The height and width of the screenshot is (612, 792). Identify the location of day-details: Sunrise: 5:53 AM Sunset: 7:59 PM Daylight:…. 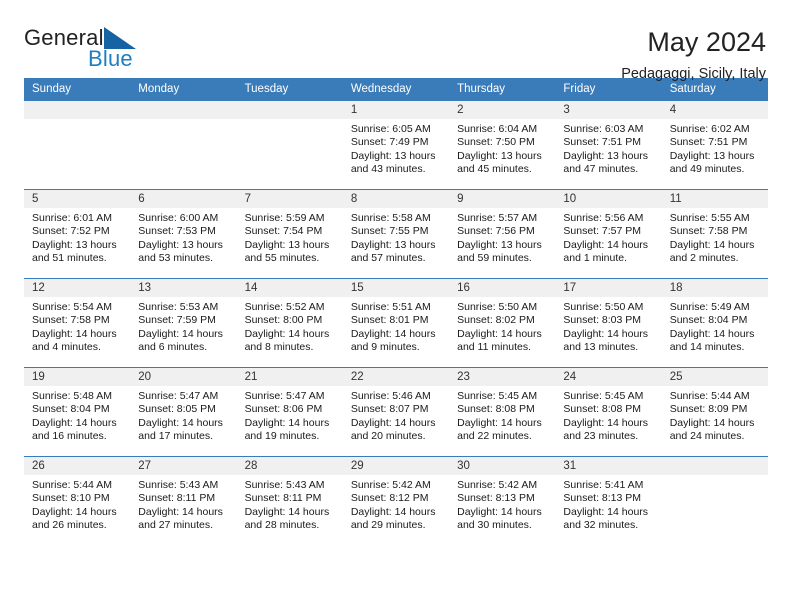
(183, 326).